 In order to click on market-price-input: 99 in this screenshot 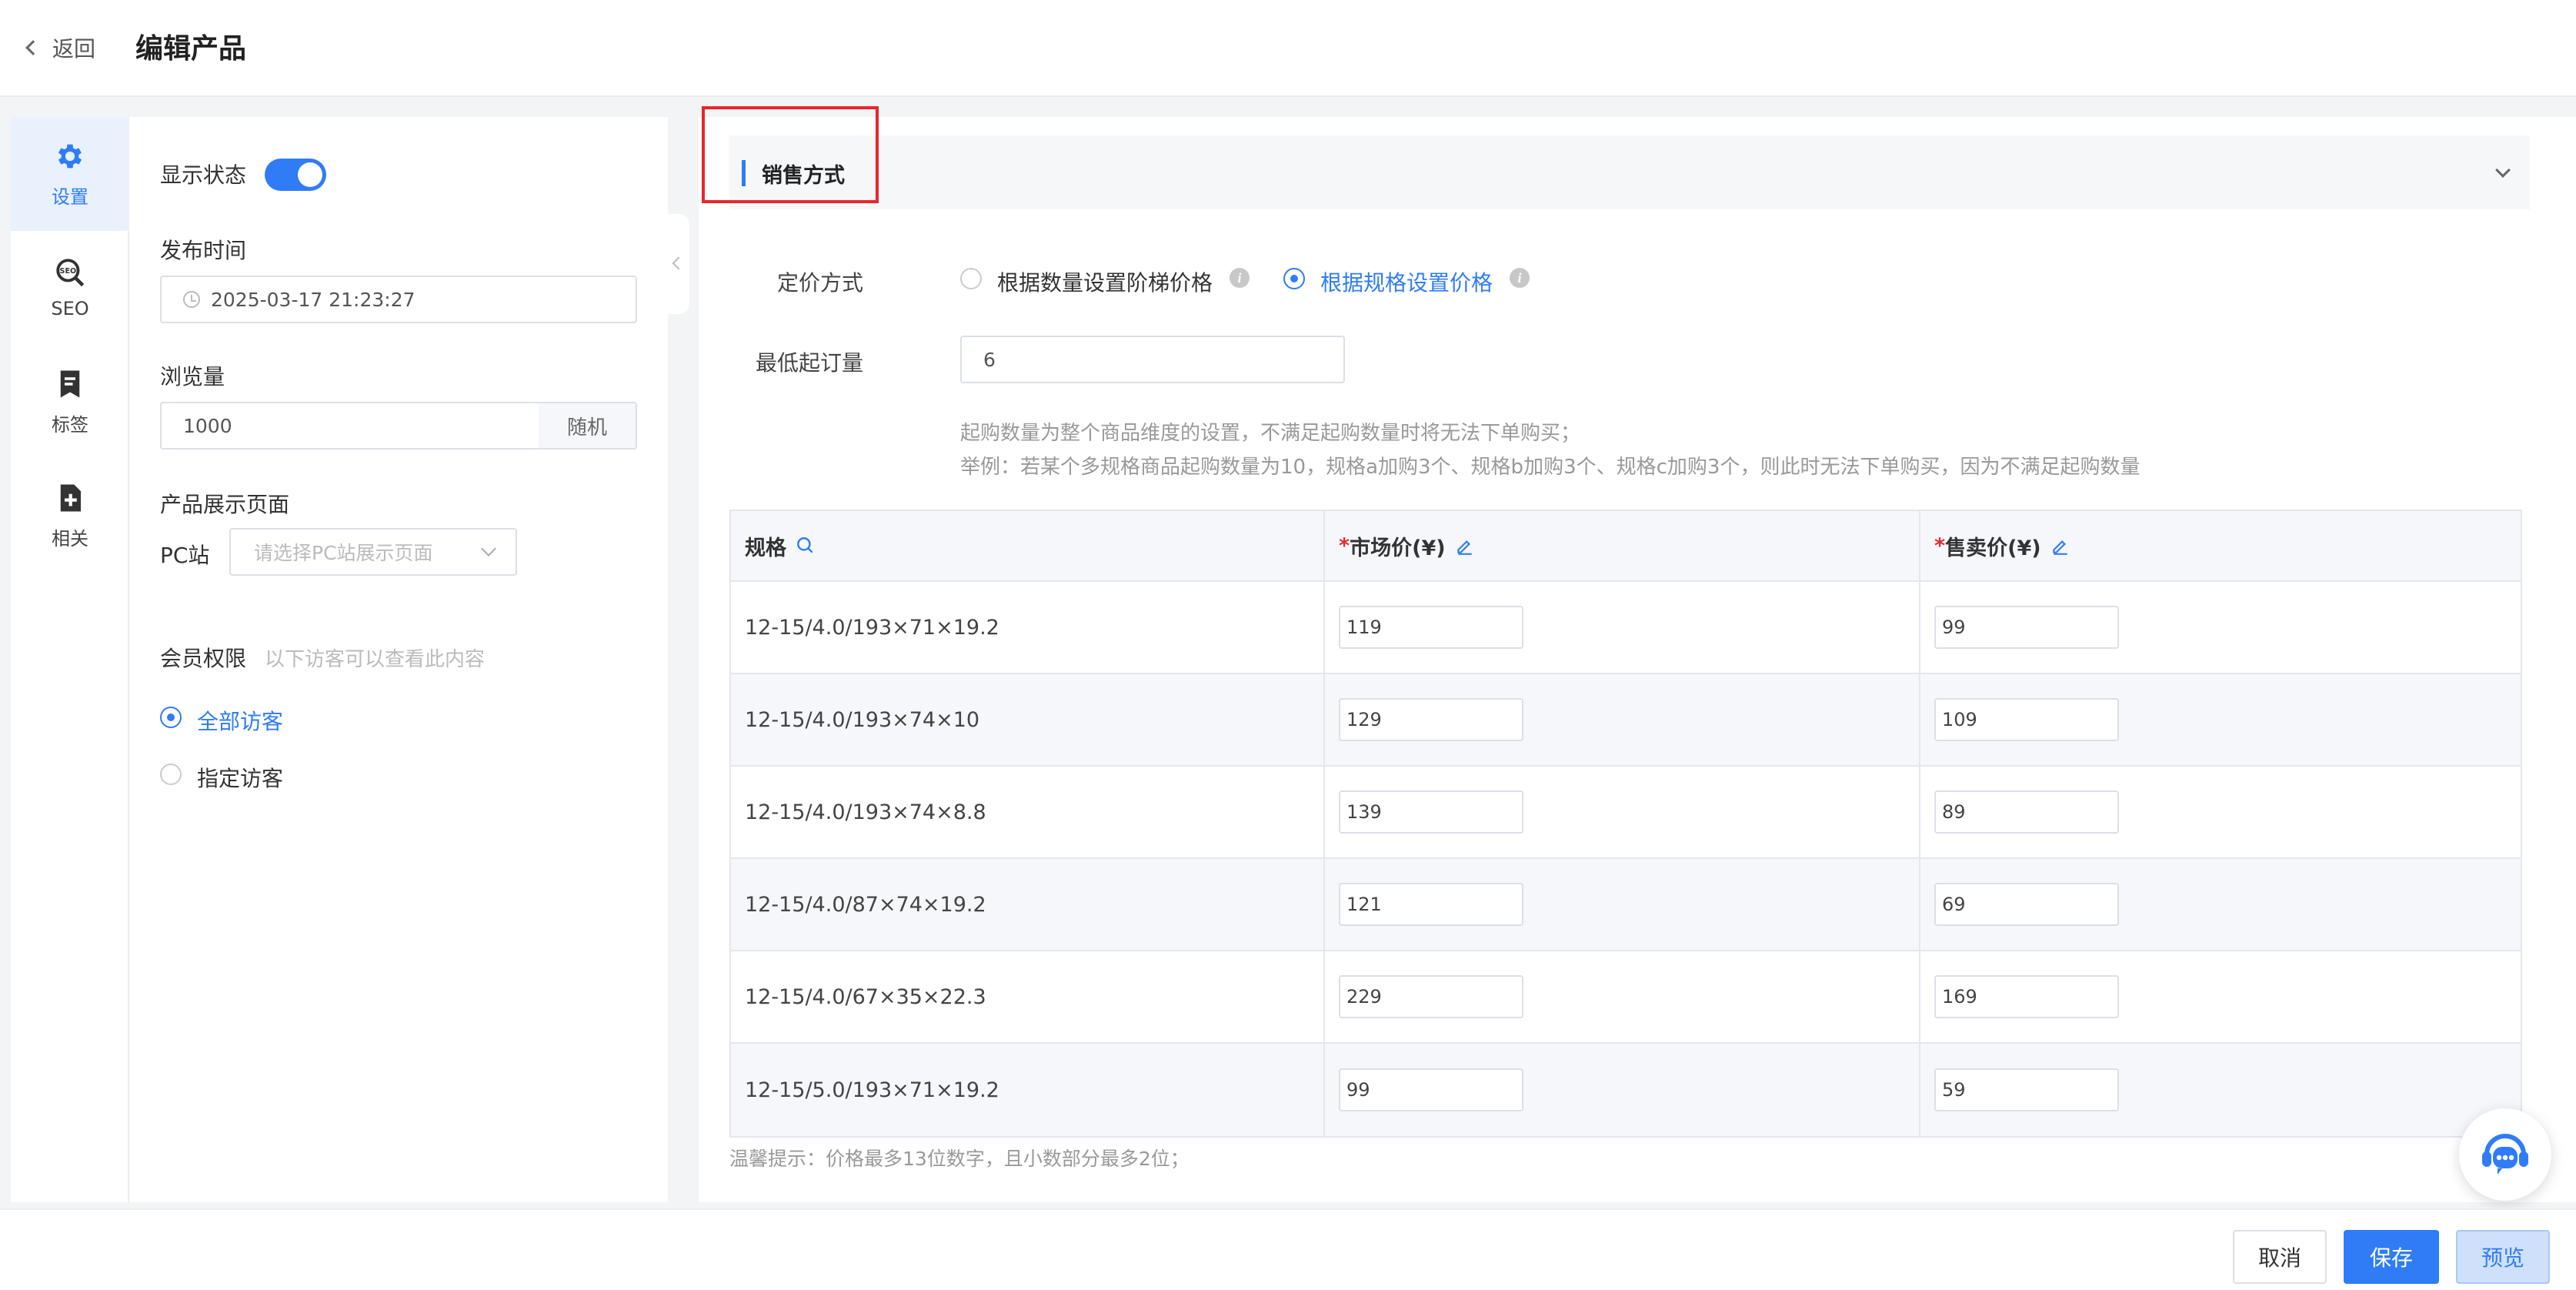, I will do `click(1431, 1089)`.